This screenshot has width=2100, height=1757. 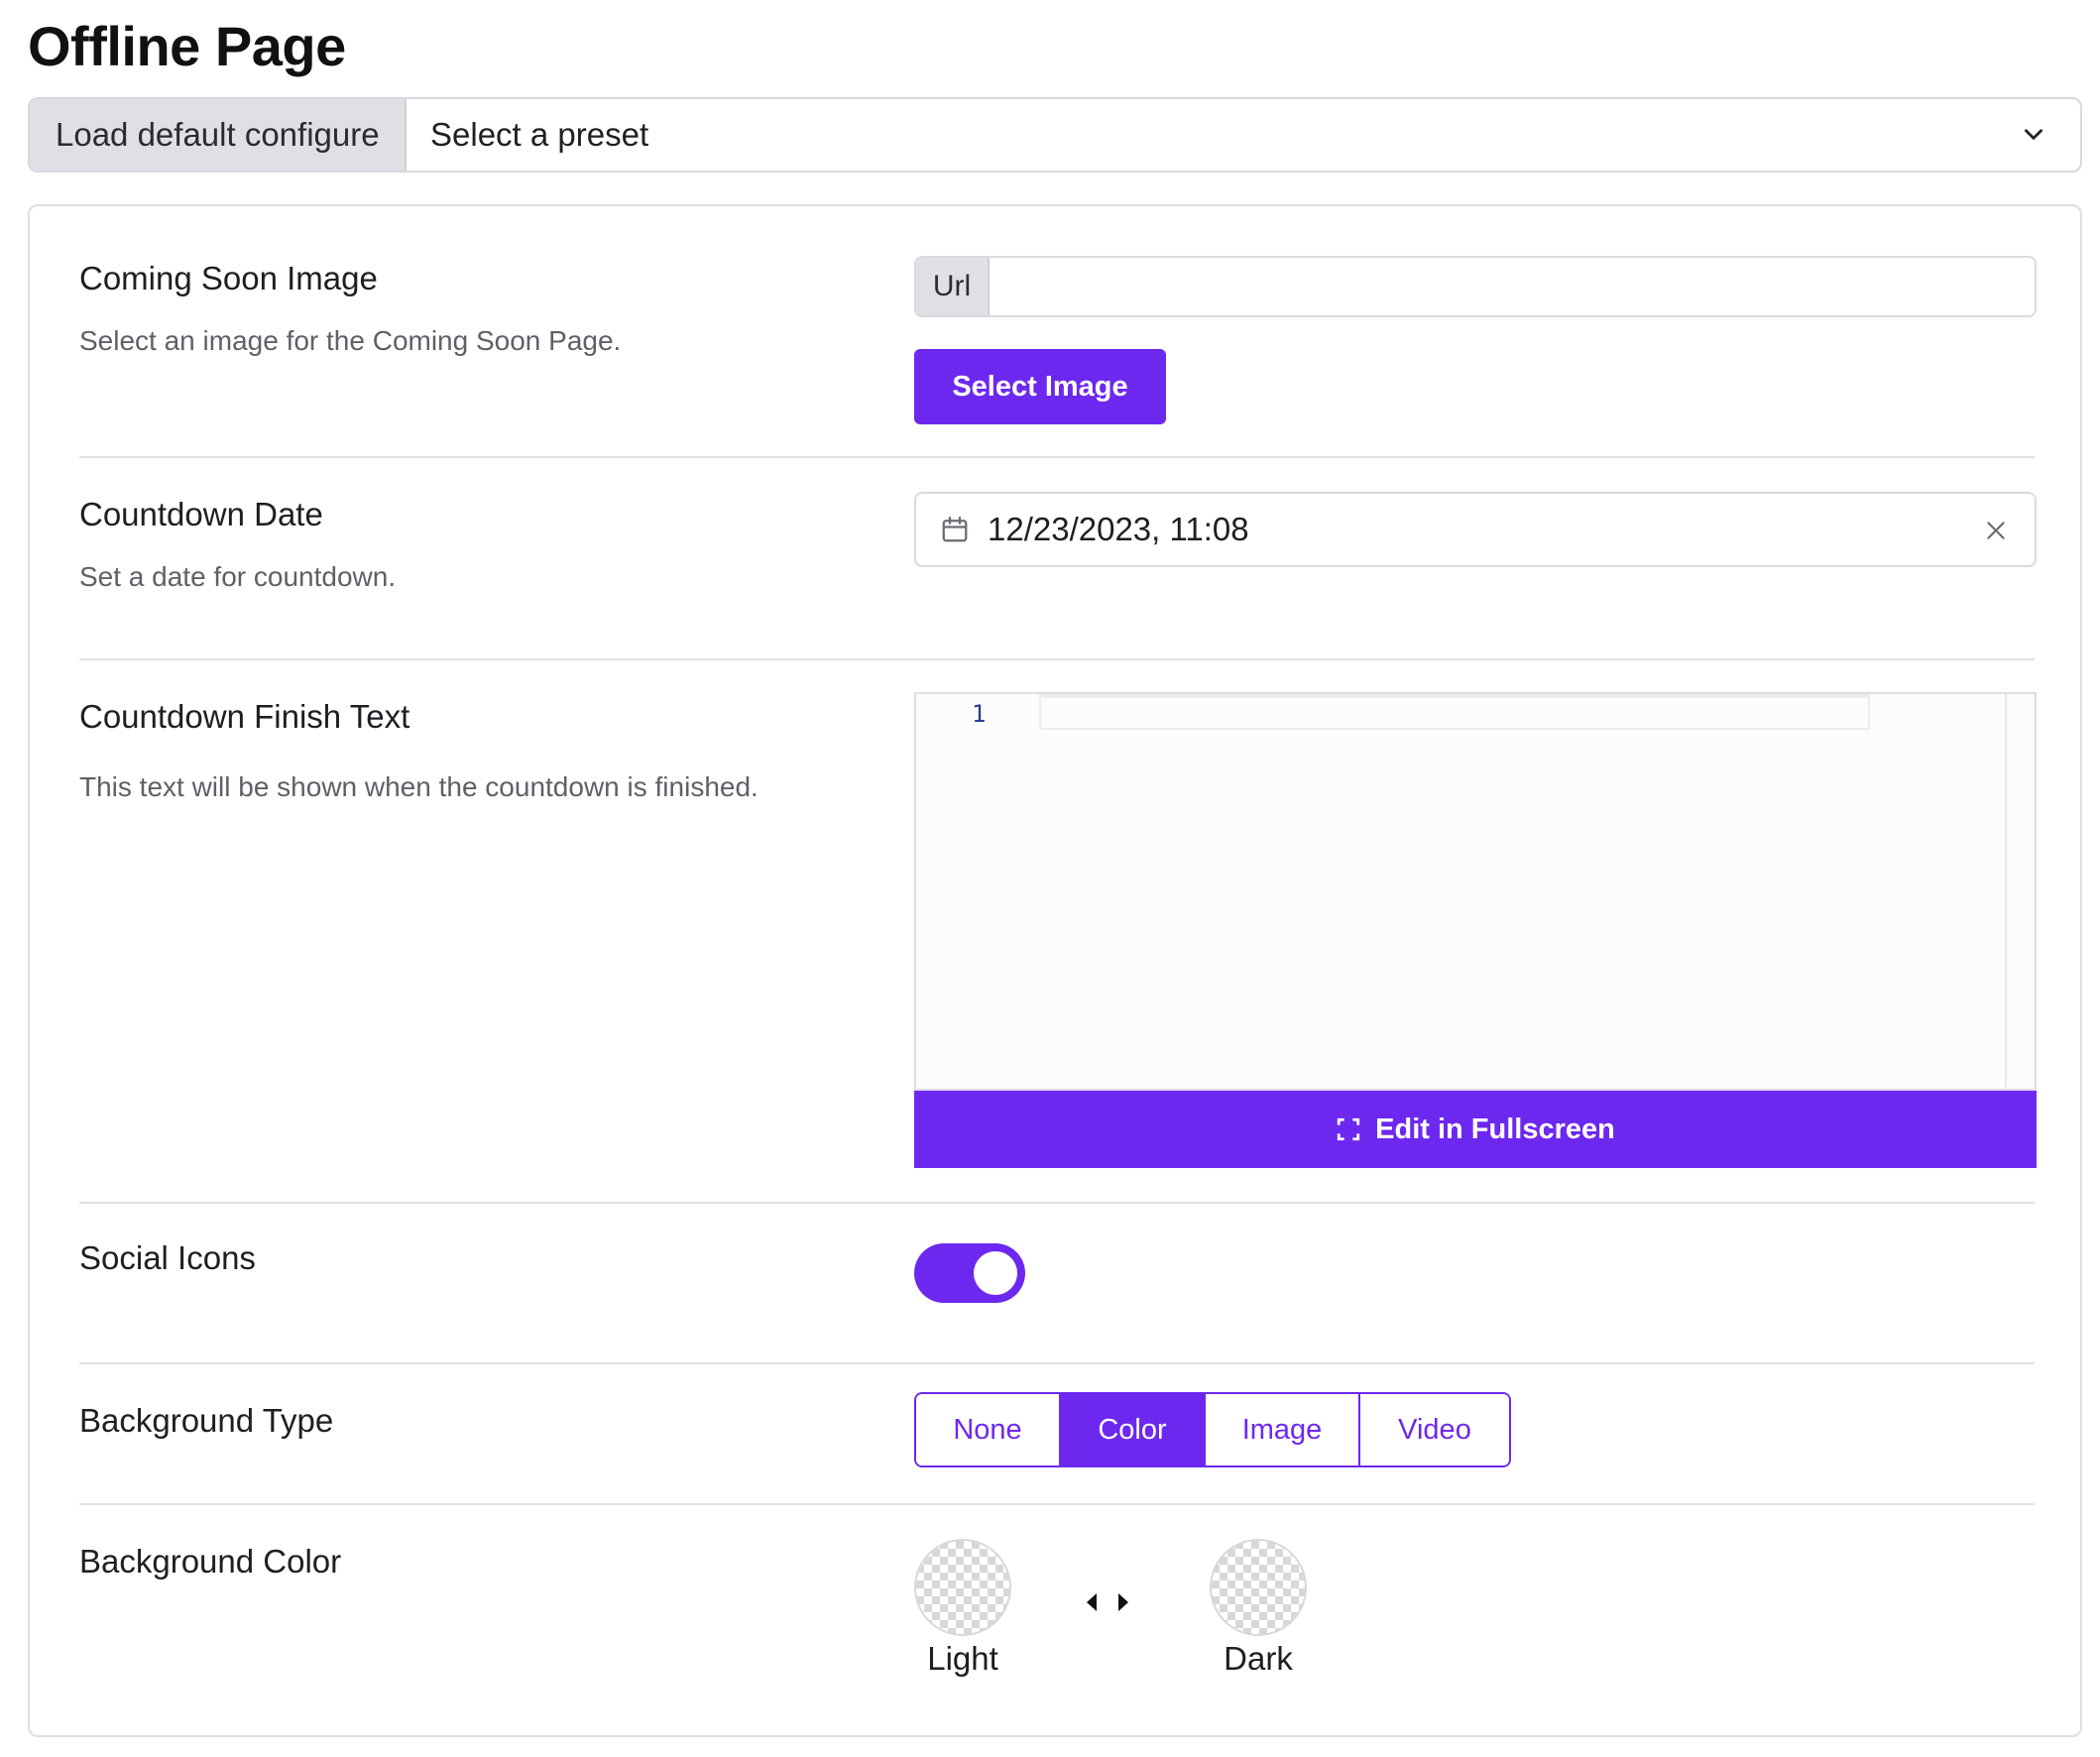 I want to click on editor-active-line, so click(x=1454, y=712).